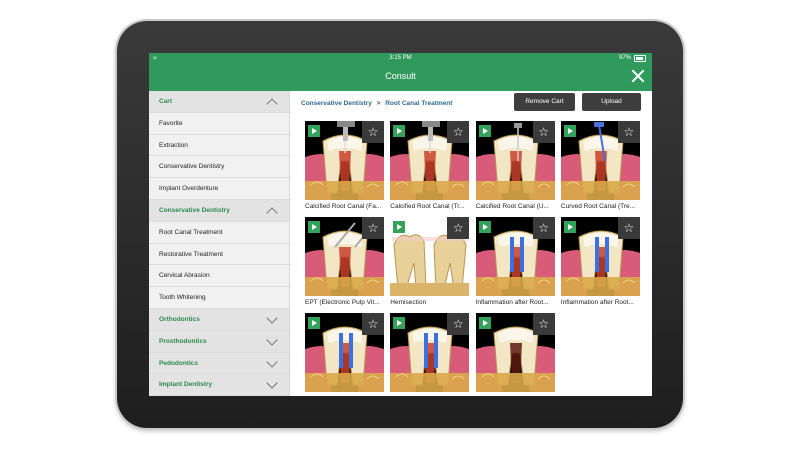  I want to click on sidebar-item-label: Implant Overdenture, so click(189, 189).